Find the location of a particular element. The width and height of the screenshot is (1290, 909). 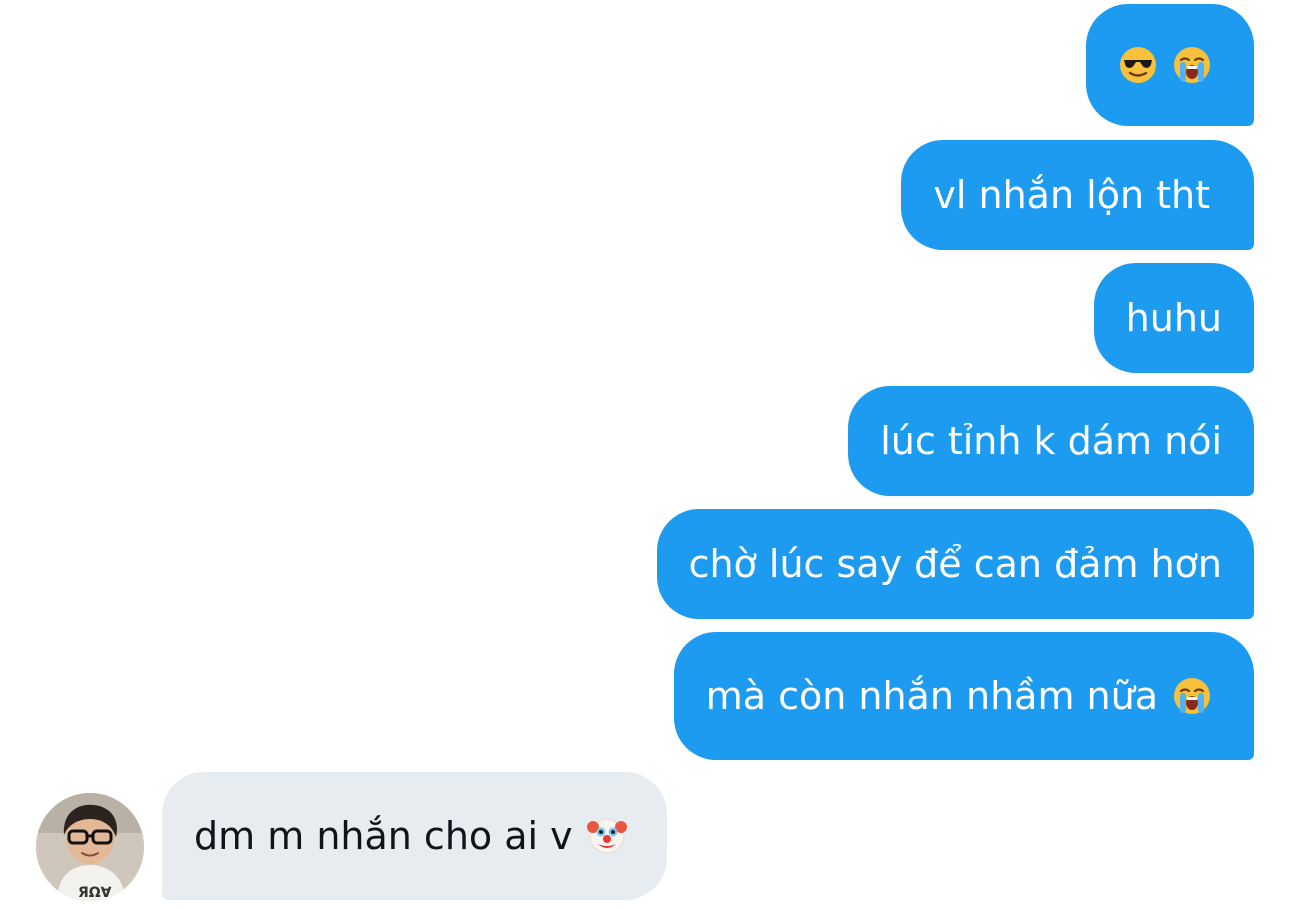

clown-face-icon is located at coordinates (606, 836).